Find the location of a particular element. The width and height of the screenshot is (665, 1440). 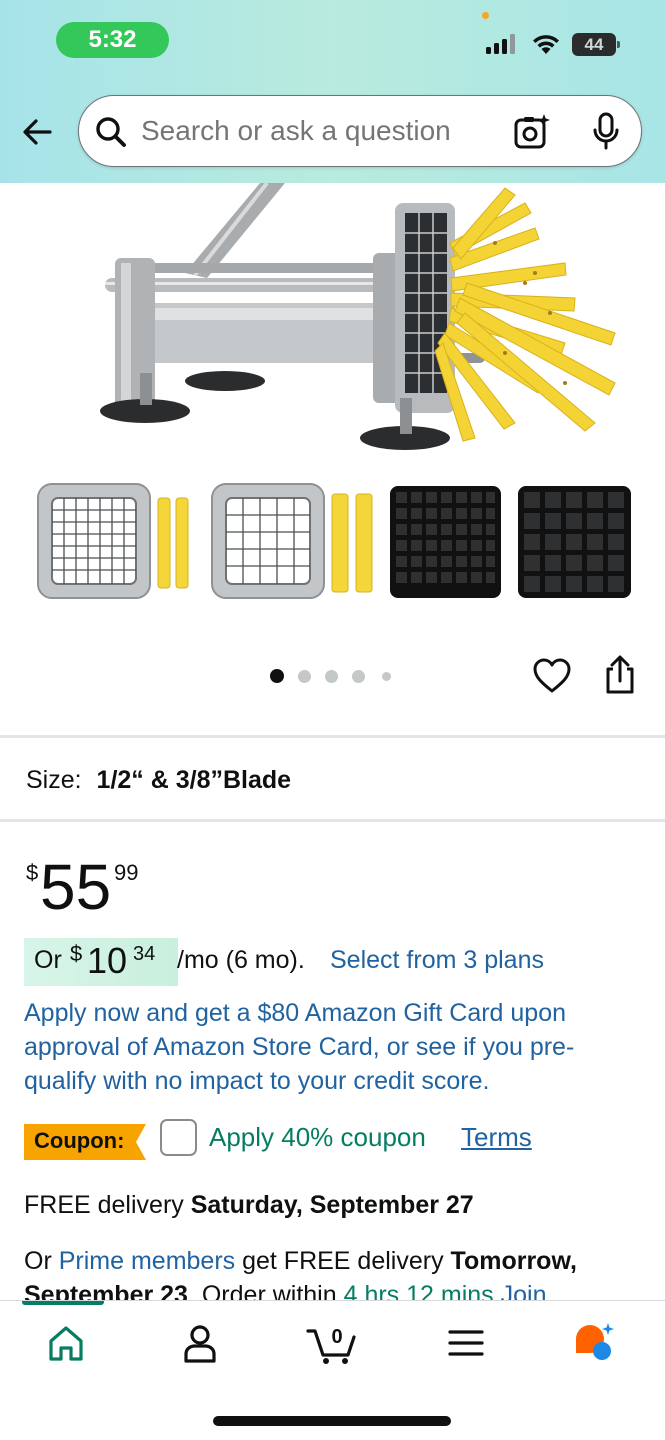

monthly-prefix: Or is located at coordinates (48, 960).